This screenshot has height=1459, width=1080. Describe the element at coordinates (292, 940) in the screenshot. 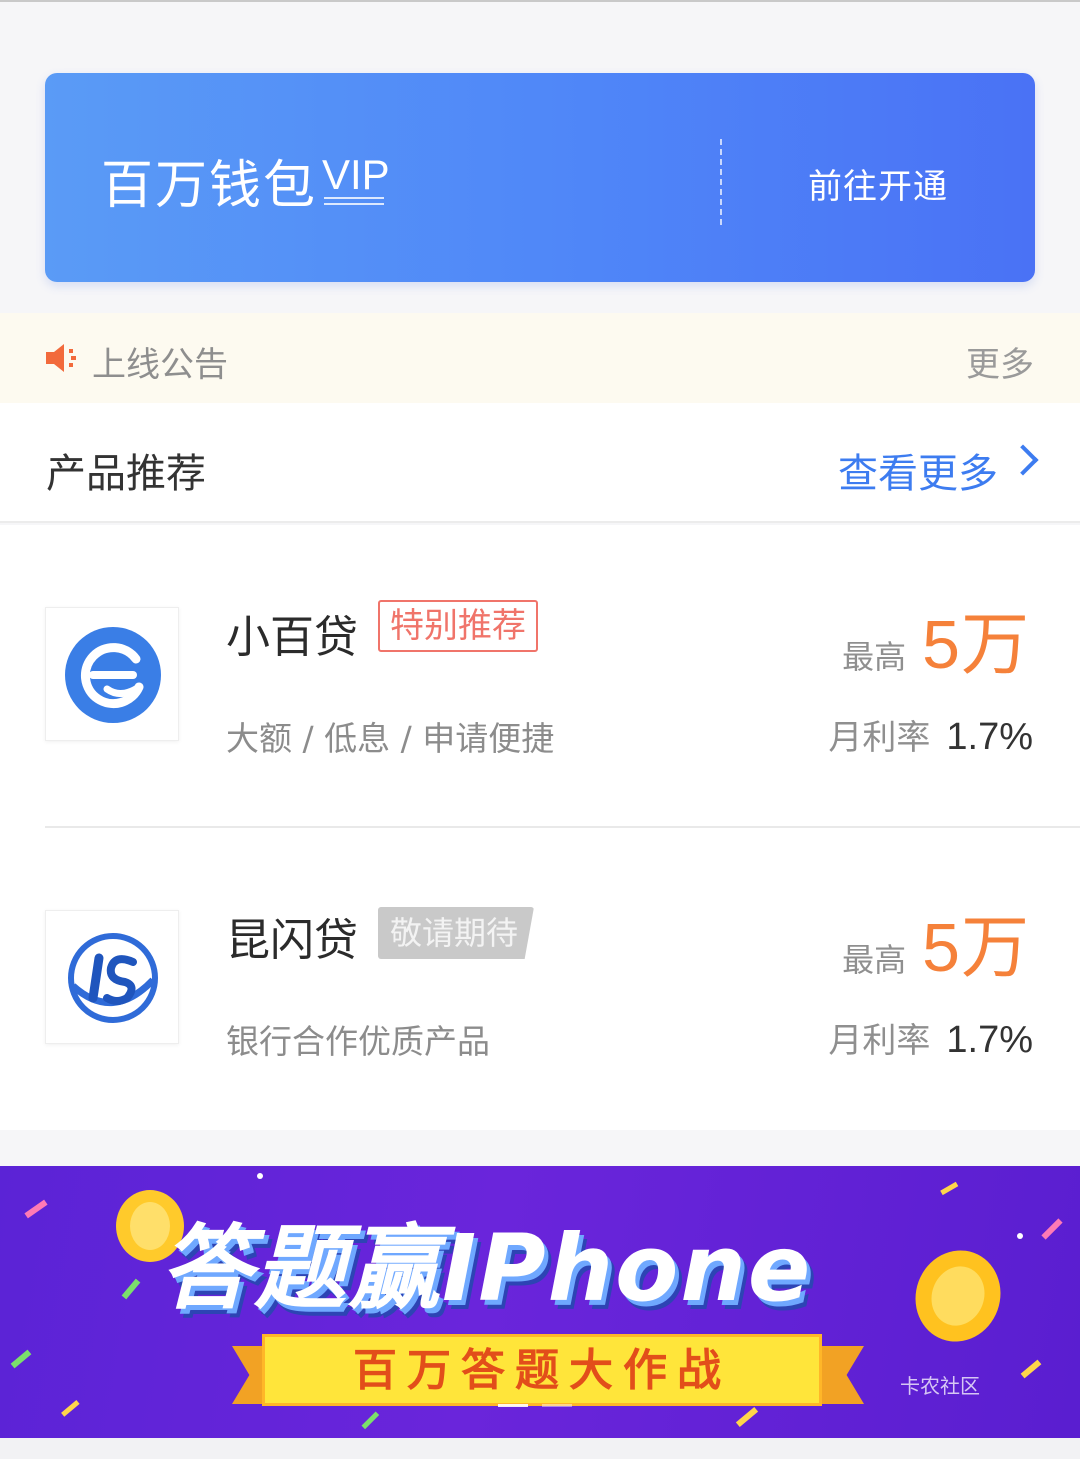

I see `product-name: 昆闪贷` at that location.